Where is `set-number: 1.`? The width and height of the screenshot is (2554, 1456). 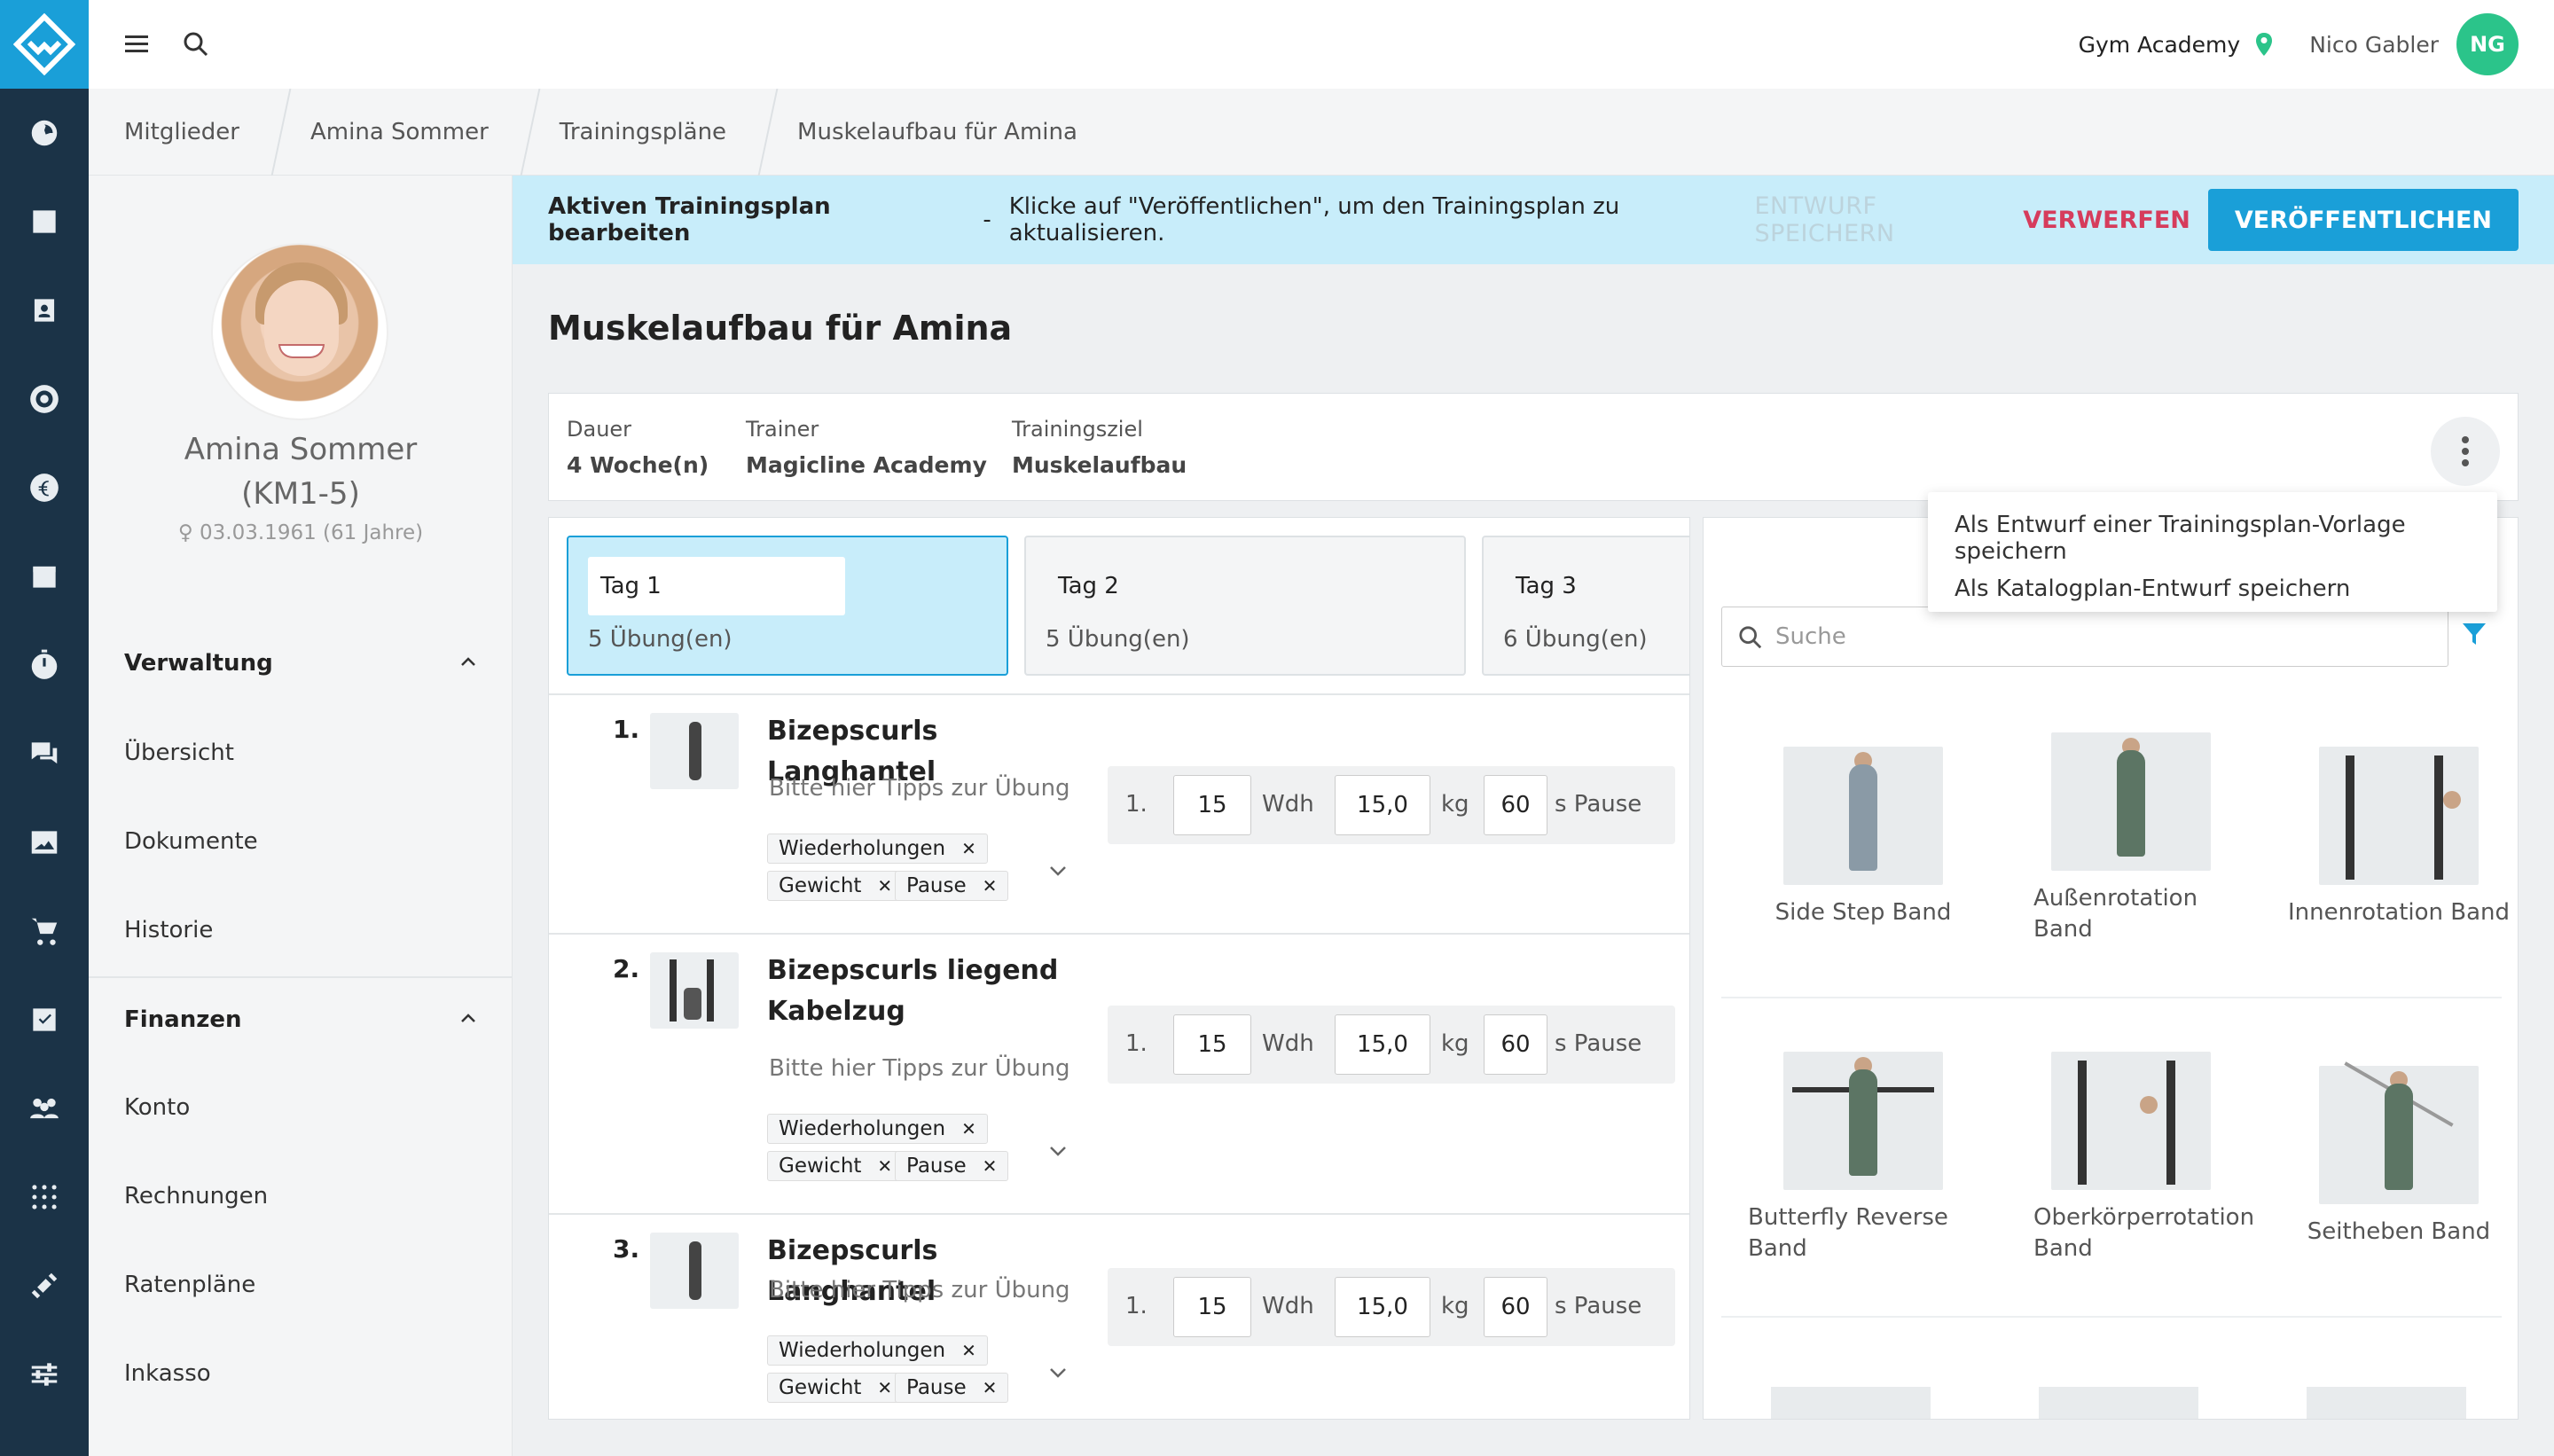 set-number: 1. is located at coordinates (1136, 1306).